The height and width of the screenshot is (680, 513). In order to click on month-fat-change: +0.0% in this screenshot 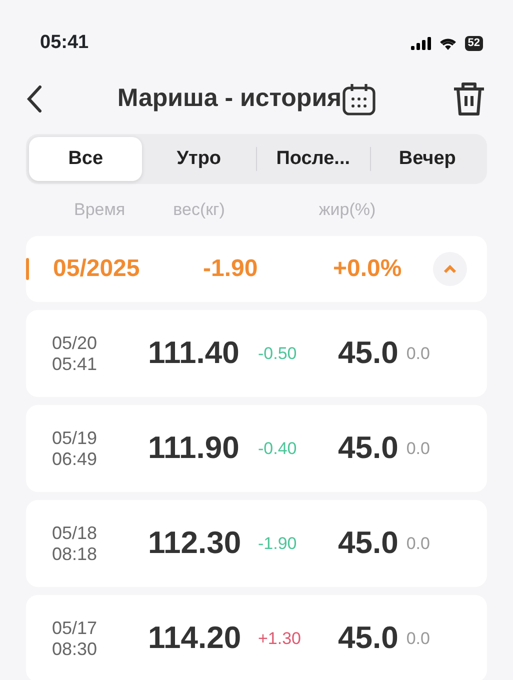, I will do `click(368, 269)`.